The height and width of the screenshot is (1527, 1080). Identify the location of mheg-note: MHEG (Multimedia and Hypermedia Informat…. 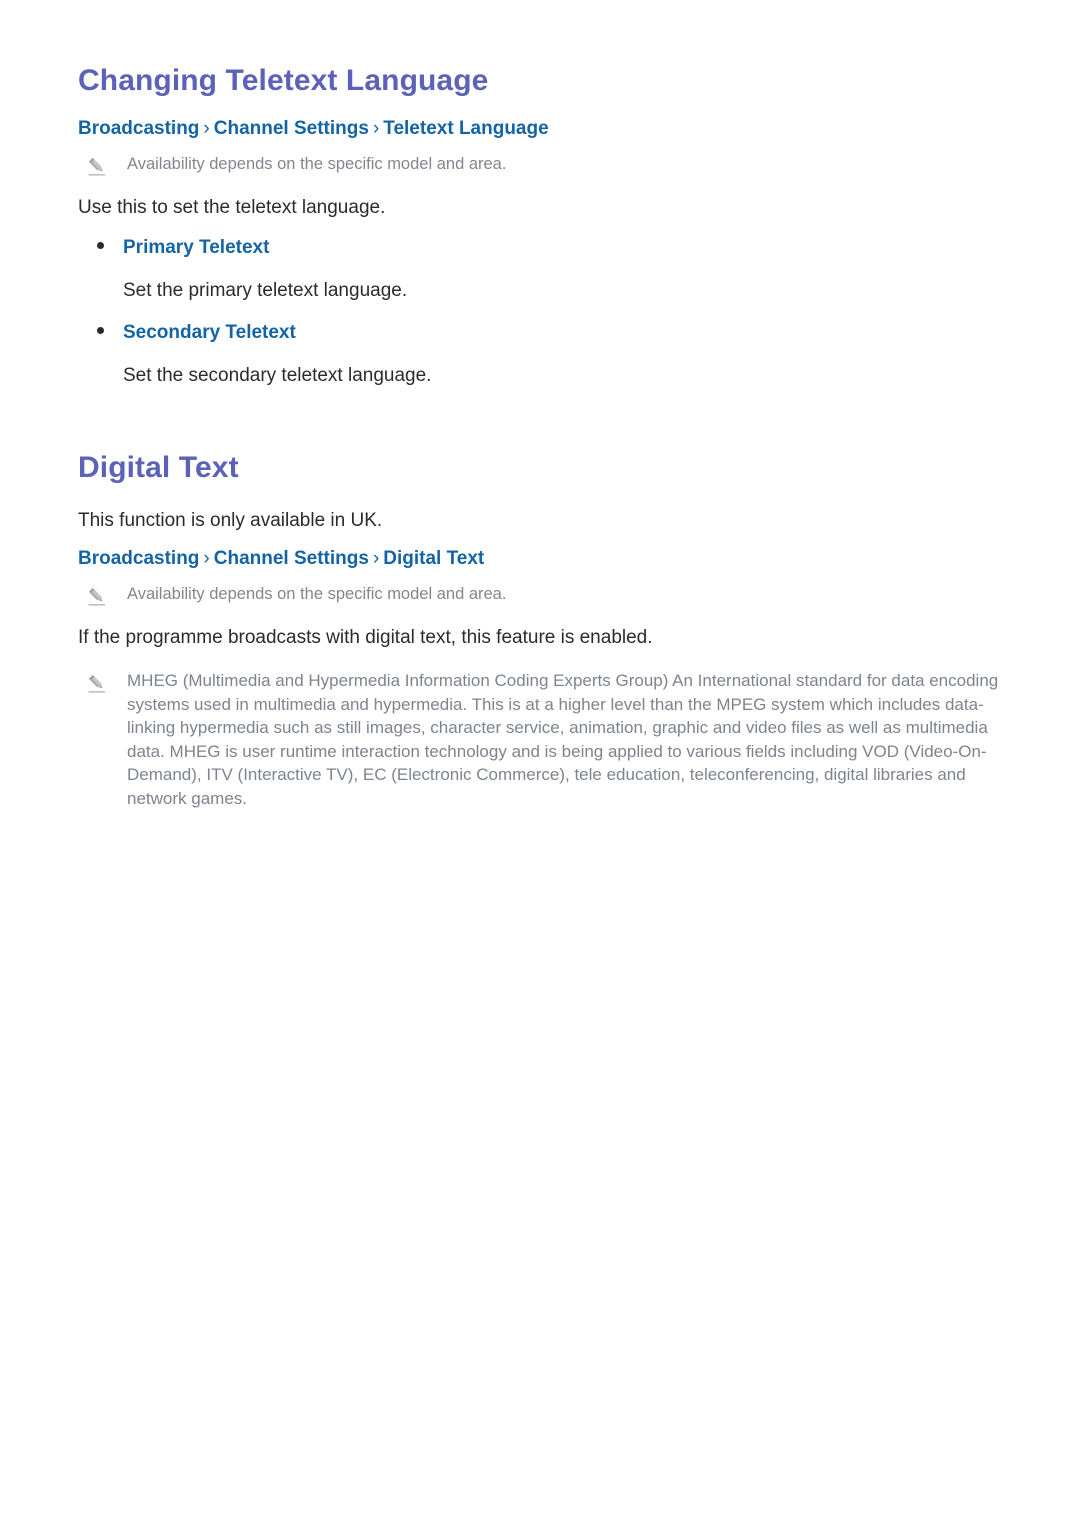
(543, 740).